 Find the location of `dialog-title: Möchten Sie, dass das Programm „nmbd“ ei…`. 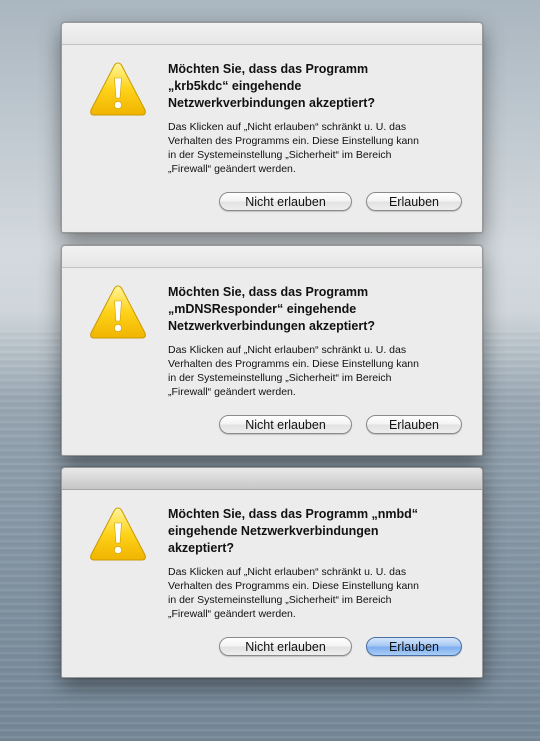

dialog-title: Möchten Sie, dass das Programm „nmbd“ ei… is located at coordinates (293, 531).